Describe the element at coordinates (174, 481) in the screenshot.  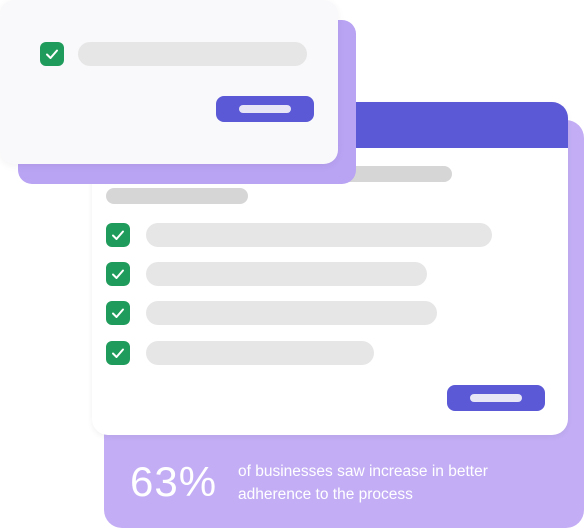
I see `stat-value: 63%` at that location.